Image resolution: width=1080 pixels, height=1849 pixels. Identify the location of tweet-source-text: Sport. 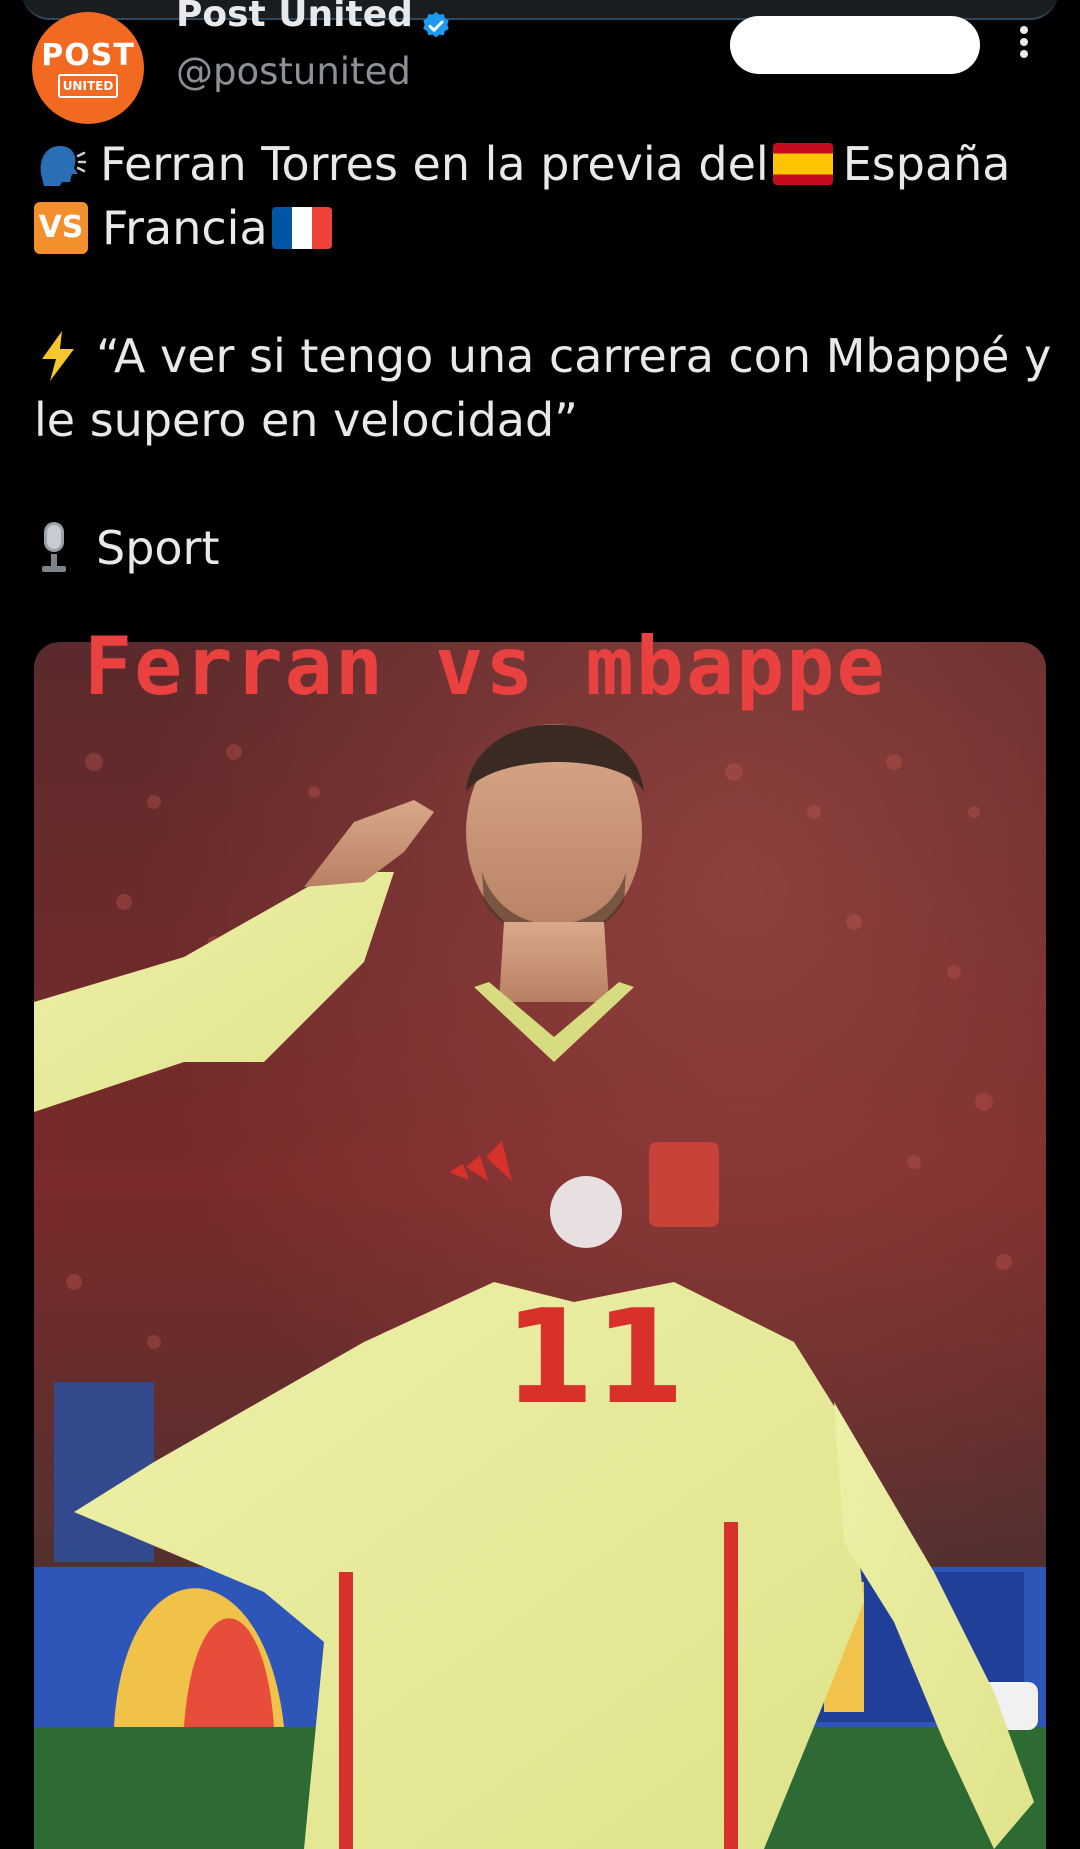
(158, 548).